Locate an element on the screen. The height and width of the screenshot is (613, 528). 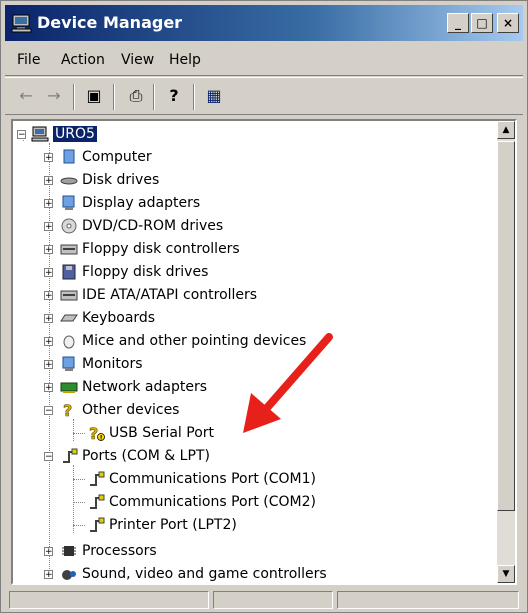
unknown-device-icon: ? is located at coordinates (68, 410).